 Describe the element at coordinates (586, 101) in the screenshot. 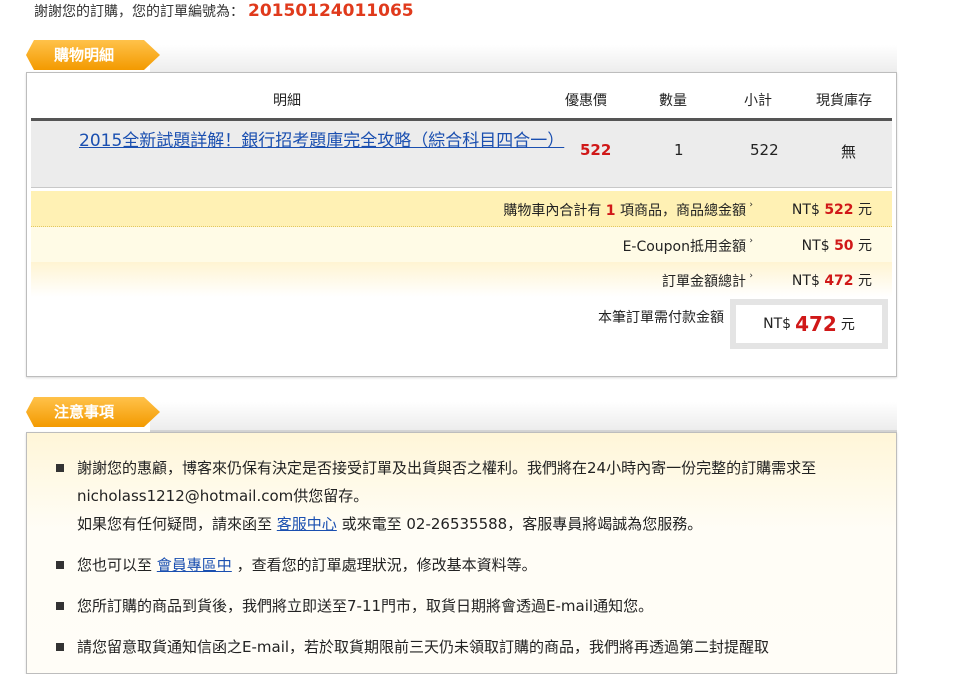

I see `col-price: 優惠價` at that location.